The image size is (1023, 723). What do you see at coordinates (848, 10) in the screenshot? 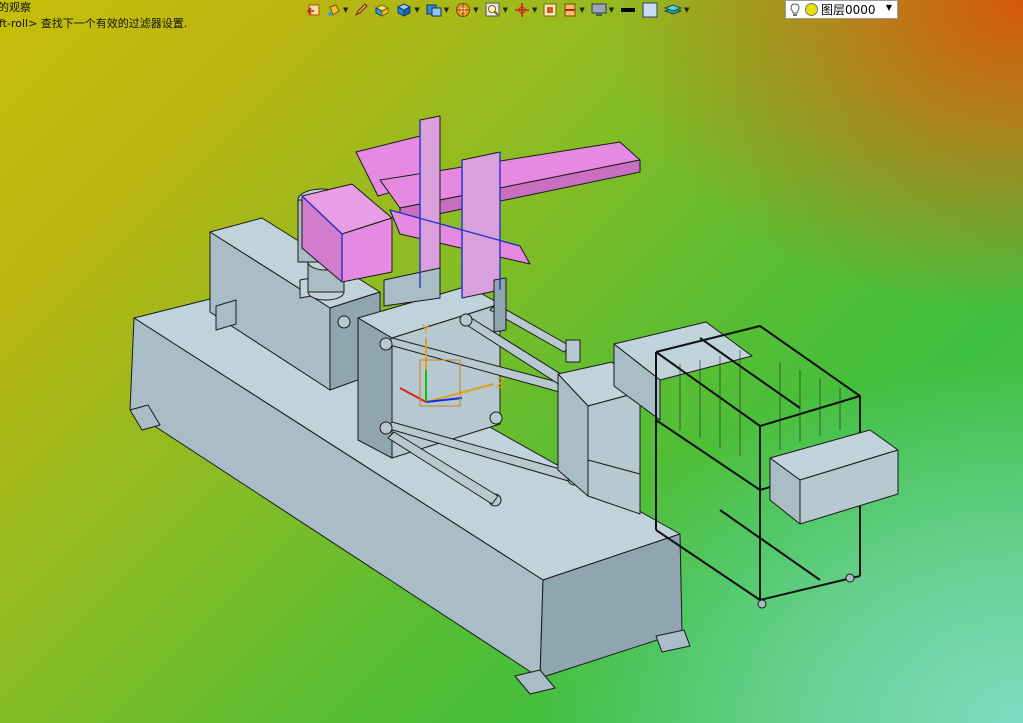
I see `layer-name: 图层0000` at bounding box center [848, 10].